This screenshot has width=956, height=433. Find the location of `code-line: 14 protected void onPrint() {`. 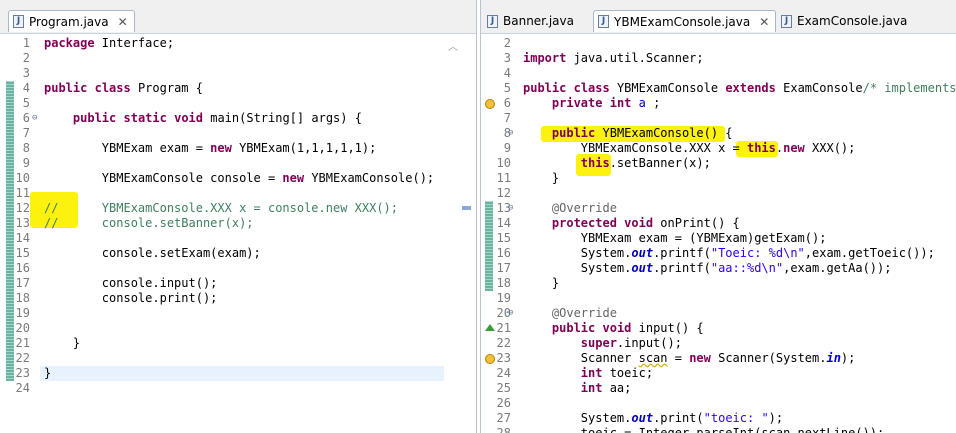

code-line: 14 protected void onPrint() { is located at coordinates (718, 223).